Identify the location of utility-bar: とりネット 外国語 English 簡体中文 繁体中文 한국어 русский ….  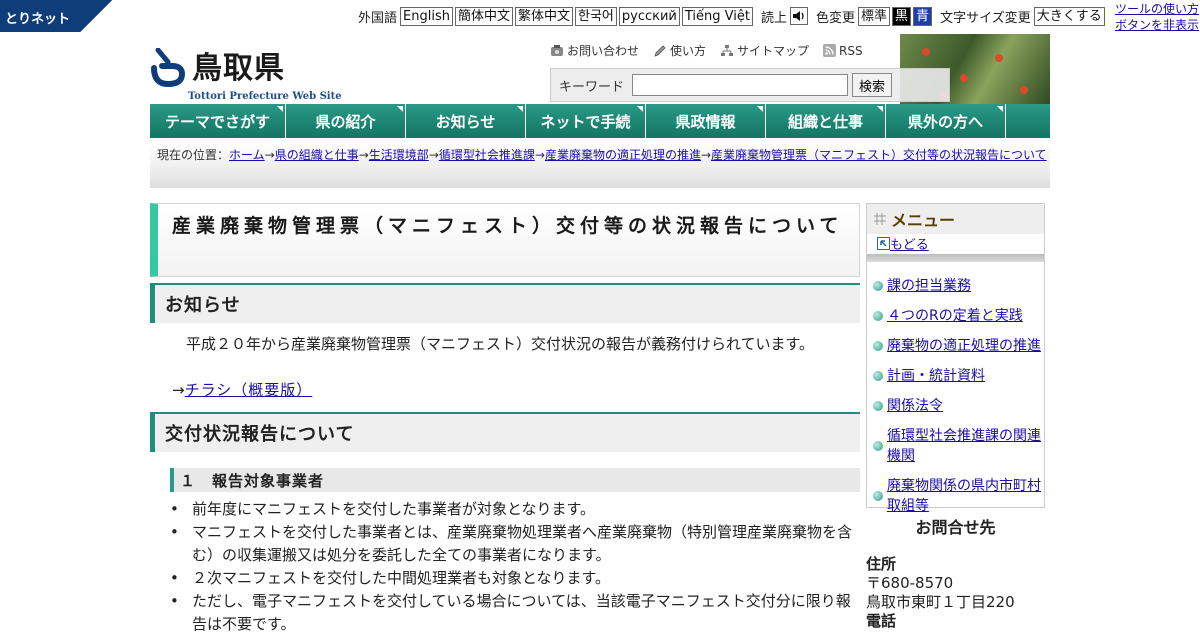
(600, 17).